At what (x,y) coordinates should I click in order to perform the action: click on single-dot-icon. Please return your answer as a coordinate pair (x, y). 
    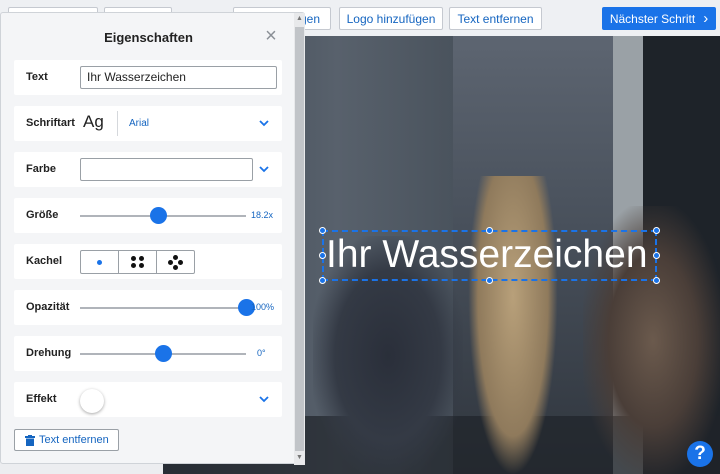
    Looking at the image, I should click on (99, 262).